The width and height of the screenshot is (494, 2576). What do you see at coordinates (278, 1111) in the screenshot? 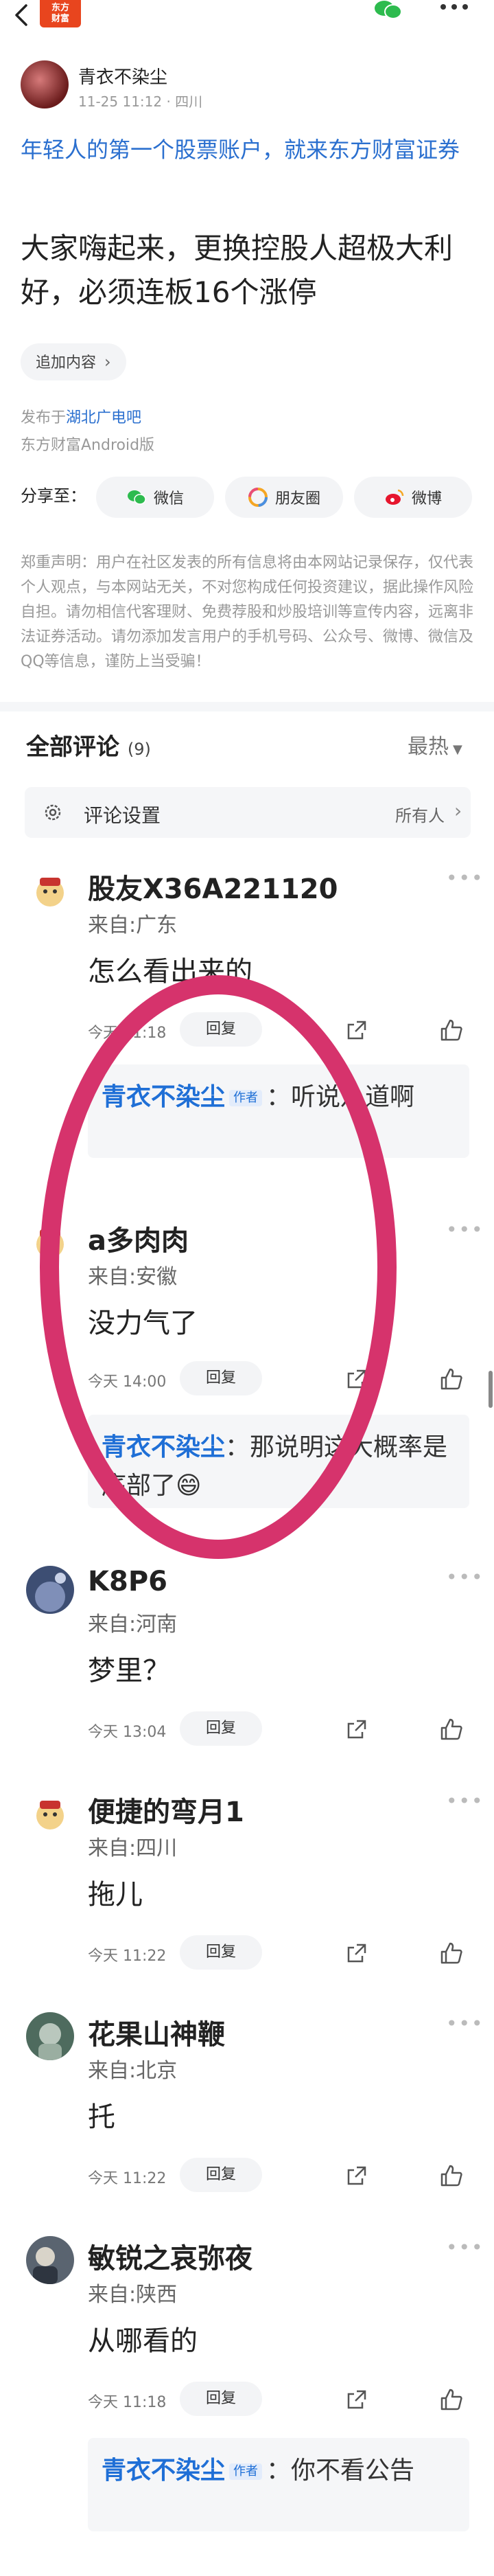
I see `author-reply: 青衣不染尘 作者 ：听说八道啊` at bounding box center [278, 1111].